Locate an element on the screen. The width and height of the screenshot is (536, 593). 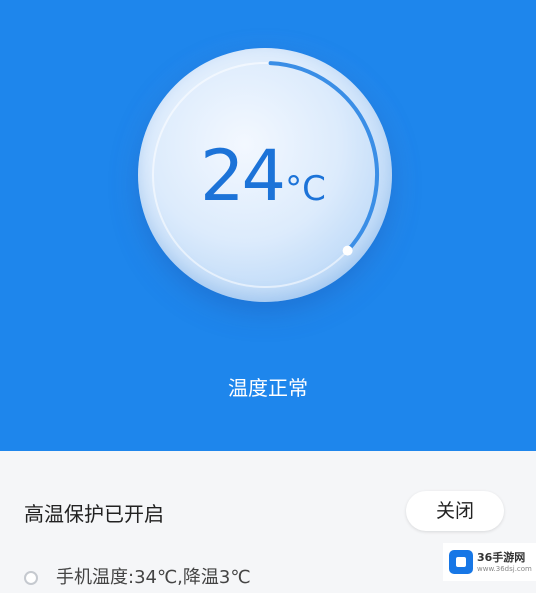
circle-outline-icon is located at coordinates (31, 578).